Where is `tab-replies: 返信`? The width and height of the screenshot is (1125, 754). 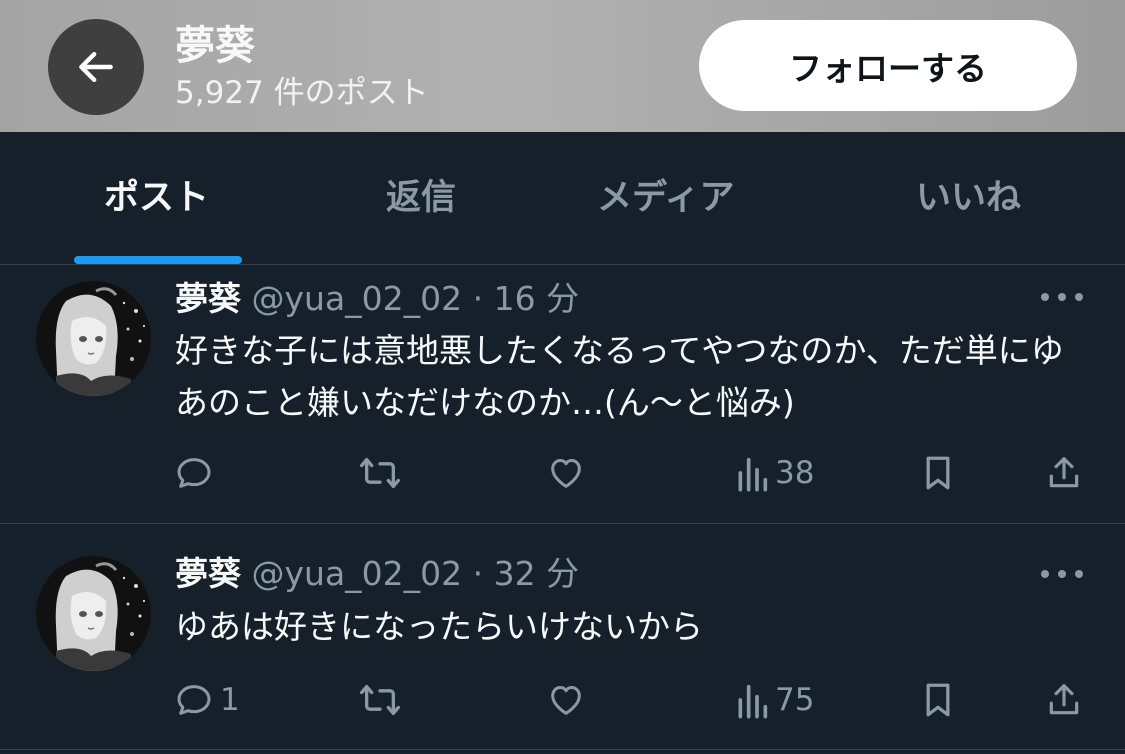 tab-replies: 返信 is located at coordinates (421, 198).